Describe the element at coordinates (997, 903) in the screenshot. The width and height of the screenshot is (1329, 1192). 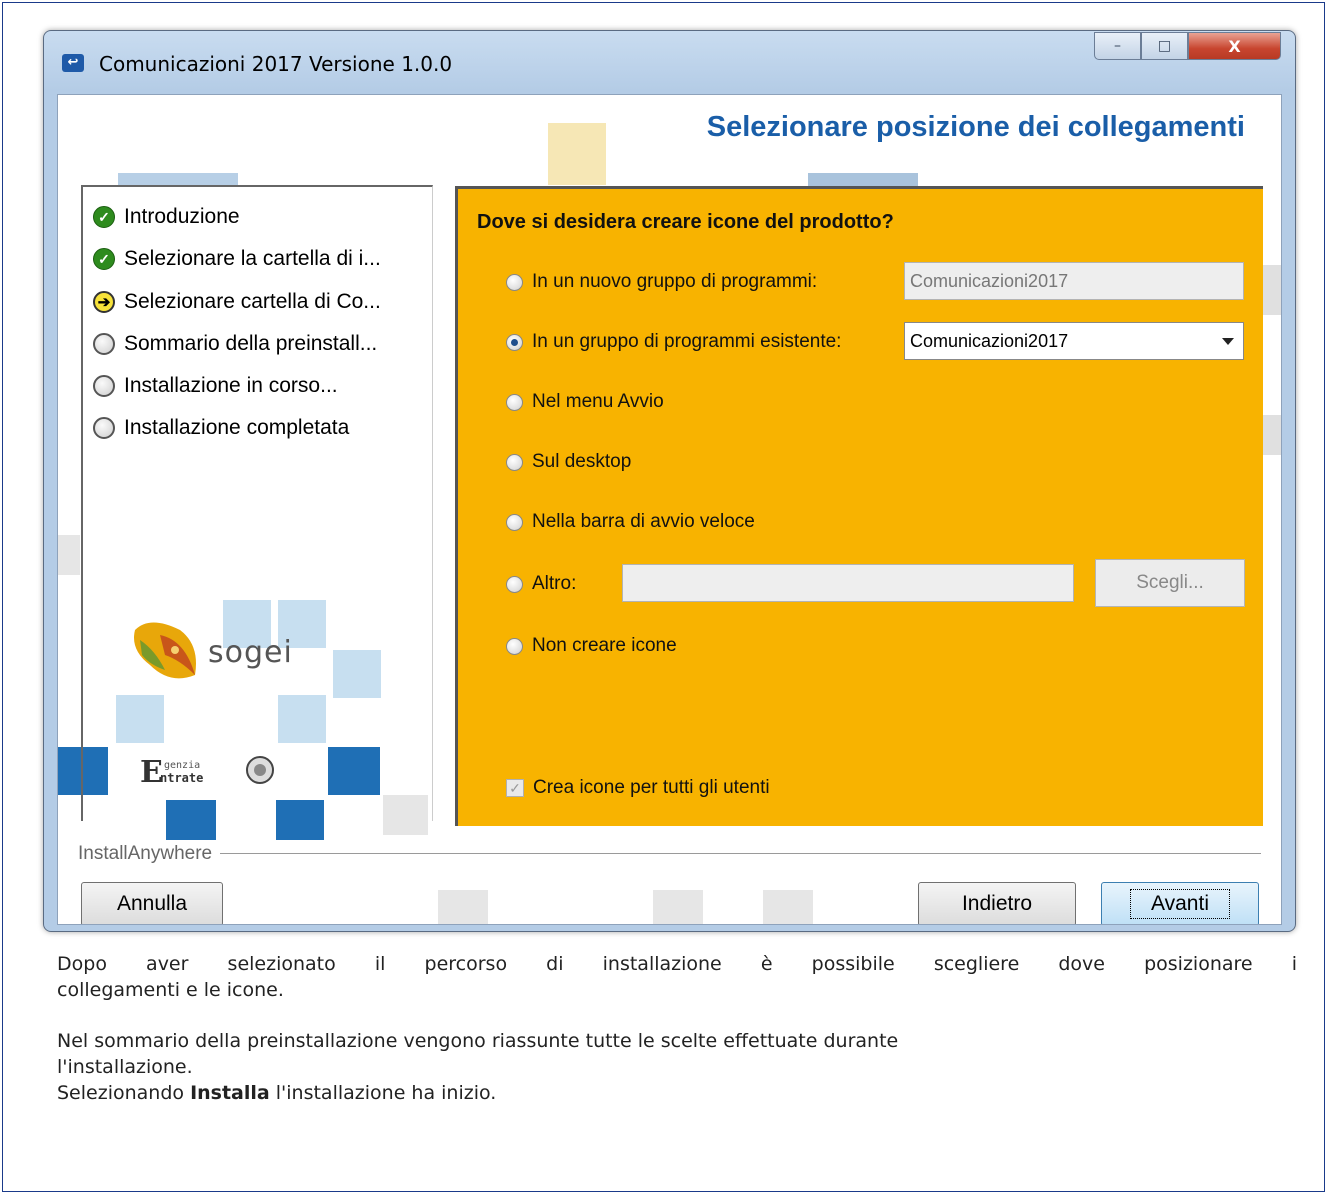
I see `back-button: Indietro` at that location.